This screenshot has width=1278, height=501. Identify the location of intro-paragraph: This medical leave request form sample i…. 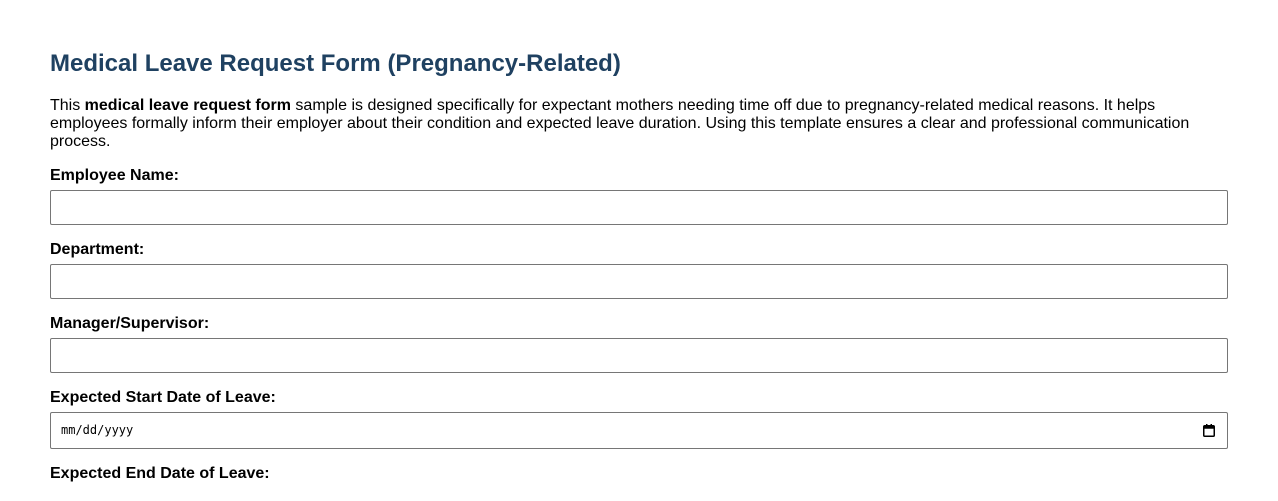
(630, 124).